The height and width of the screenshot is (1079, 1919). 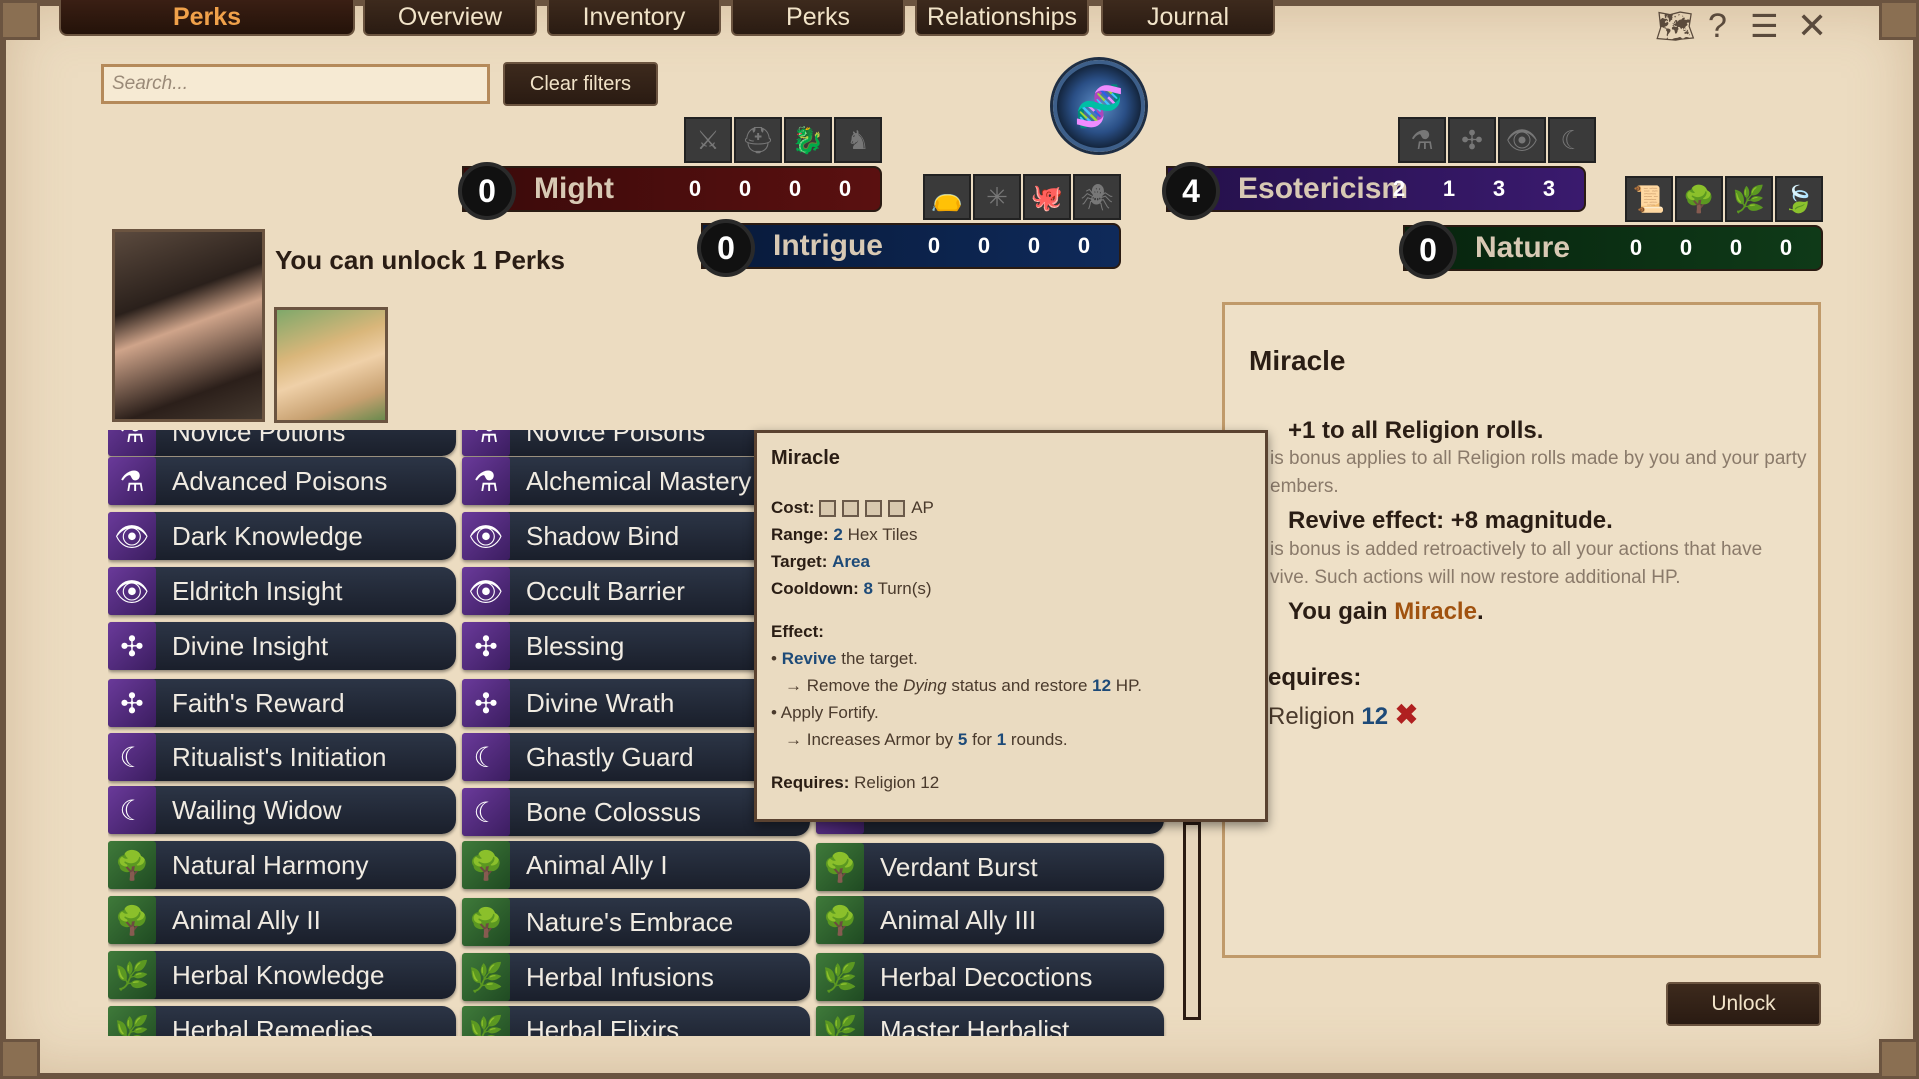 What do you see at coordinates (1188, 18) in the screenshot?
I see `tab-journal: Journal` at bounding box center [1188, 18].